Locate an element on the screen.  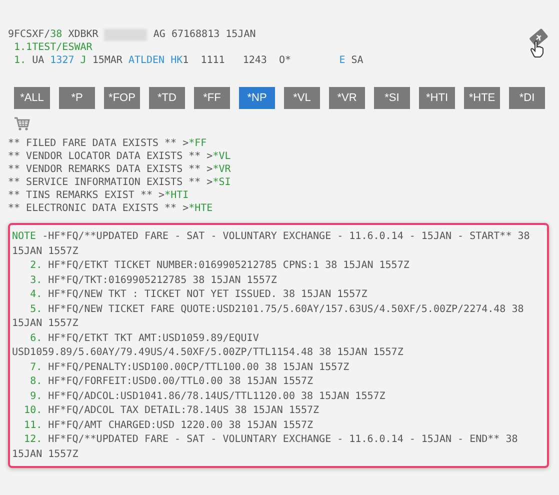
command-button: *ALL is located at coordinates (32, 98).